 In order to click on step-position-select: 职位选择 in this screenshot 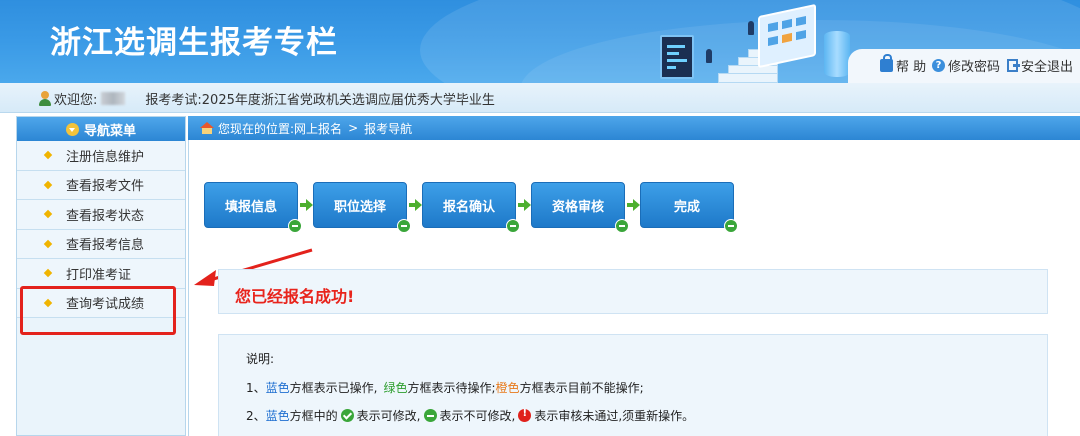, I will do `click(362, 207)`.